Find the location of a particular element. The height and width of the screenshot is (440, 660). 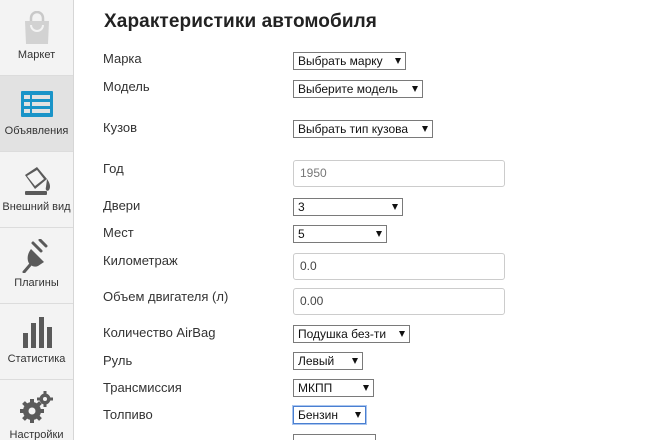

seats-select-value: 5 is located at coordinates (301, 234).